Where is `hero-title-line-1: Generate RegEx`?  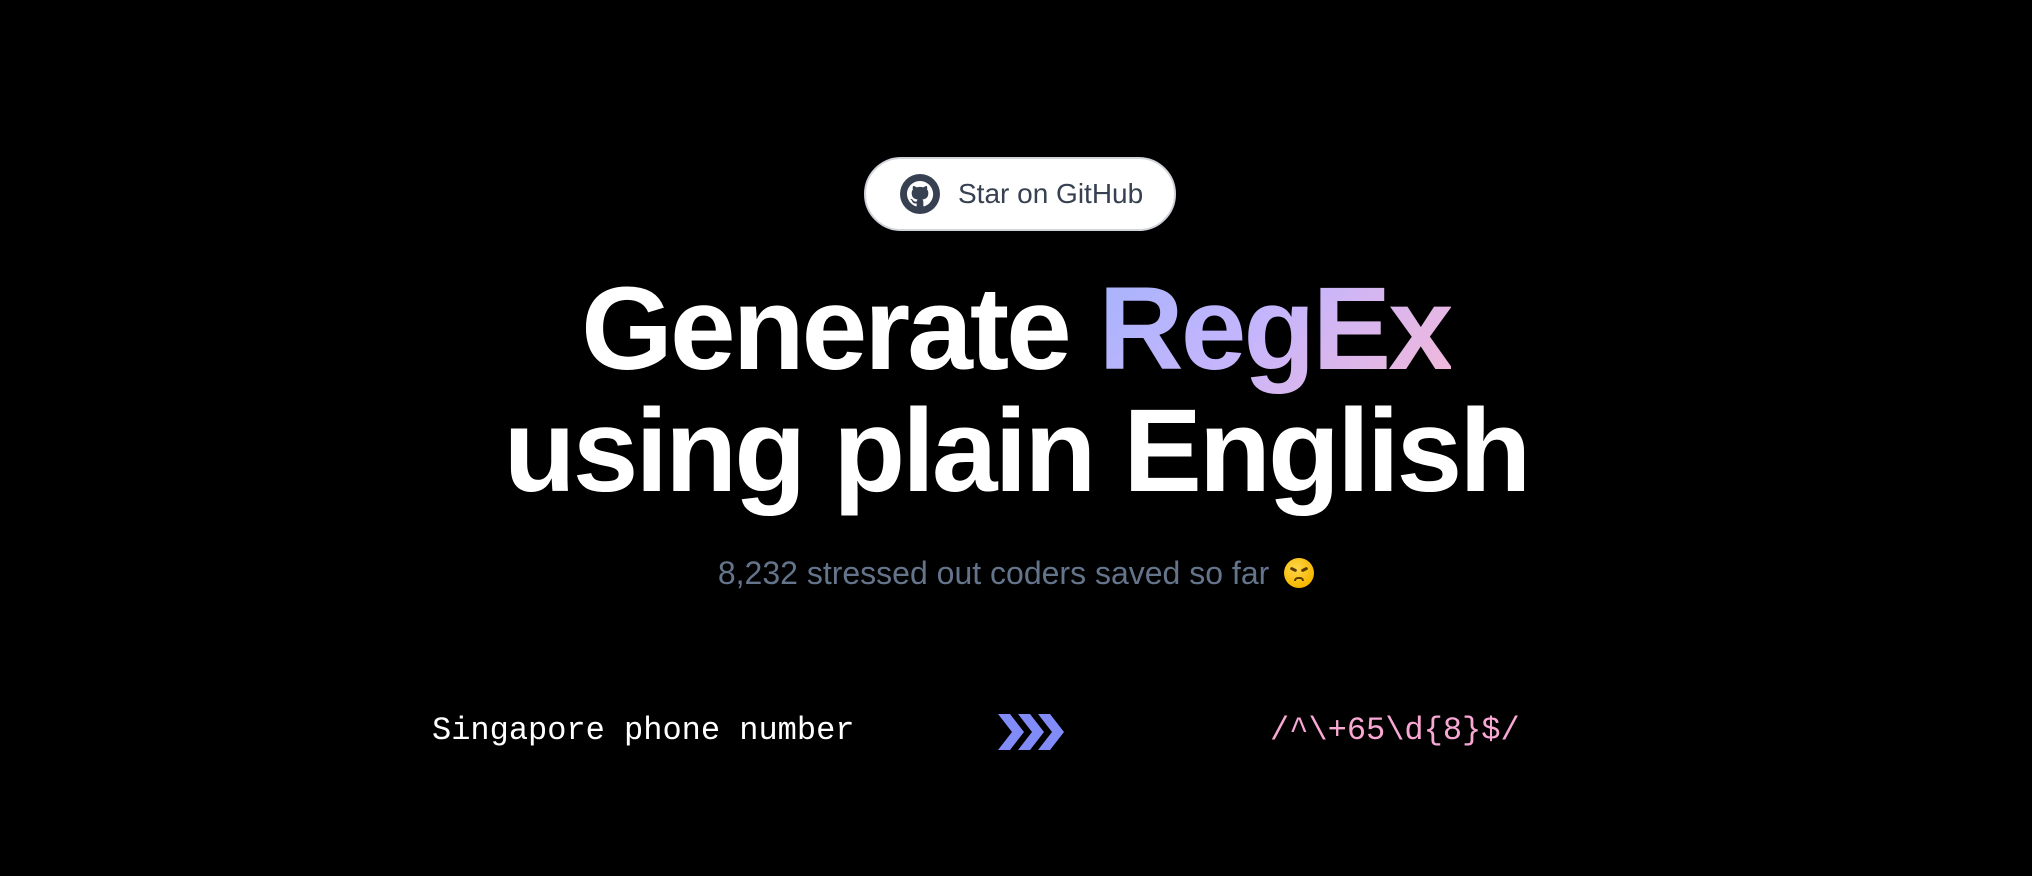 hero-title-line-1: Generate RegEx is located at coordinates (1016, 329).